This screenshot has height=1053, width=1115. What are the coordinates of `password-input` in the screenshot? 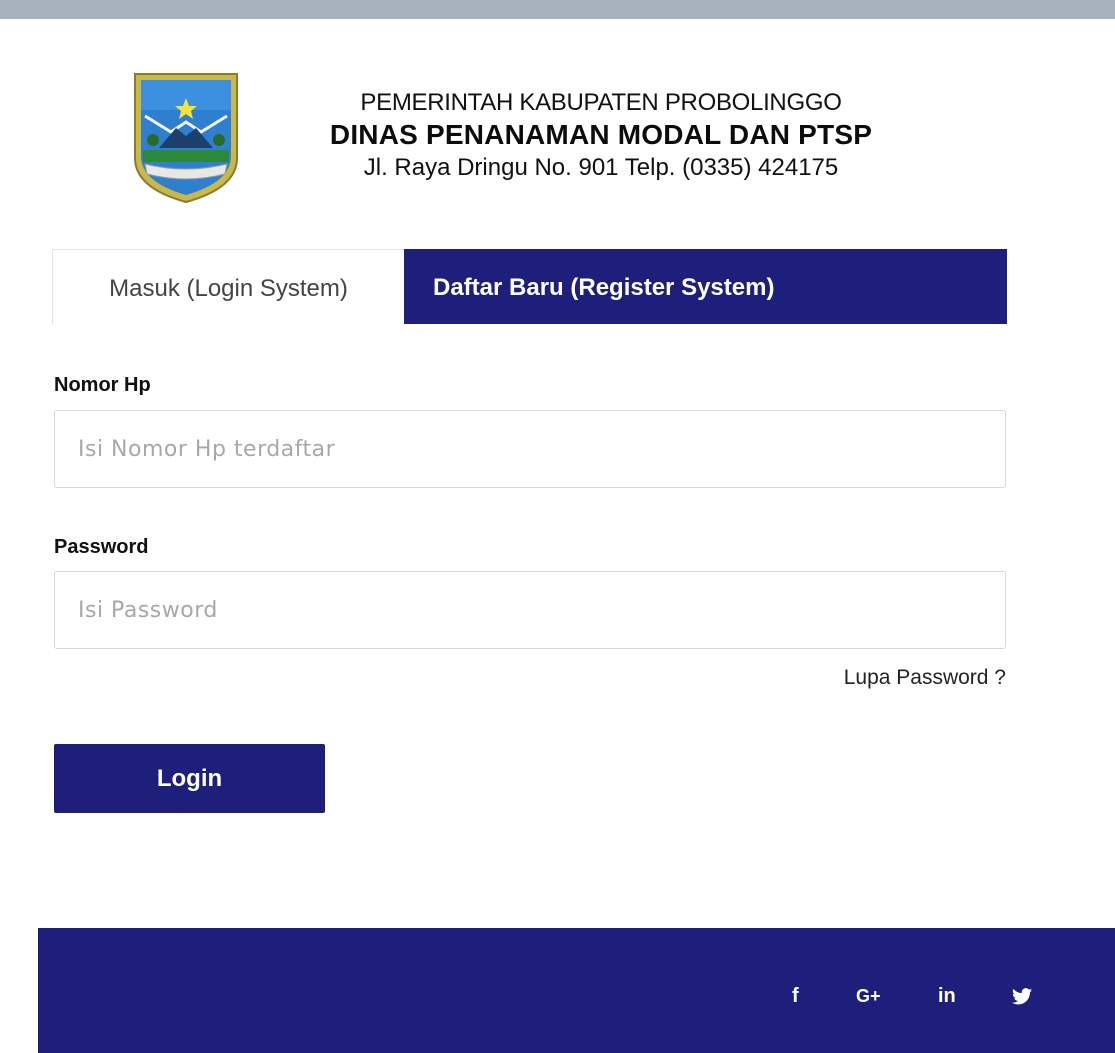 It's located at (530, 610).